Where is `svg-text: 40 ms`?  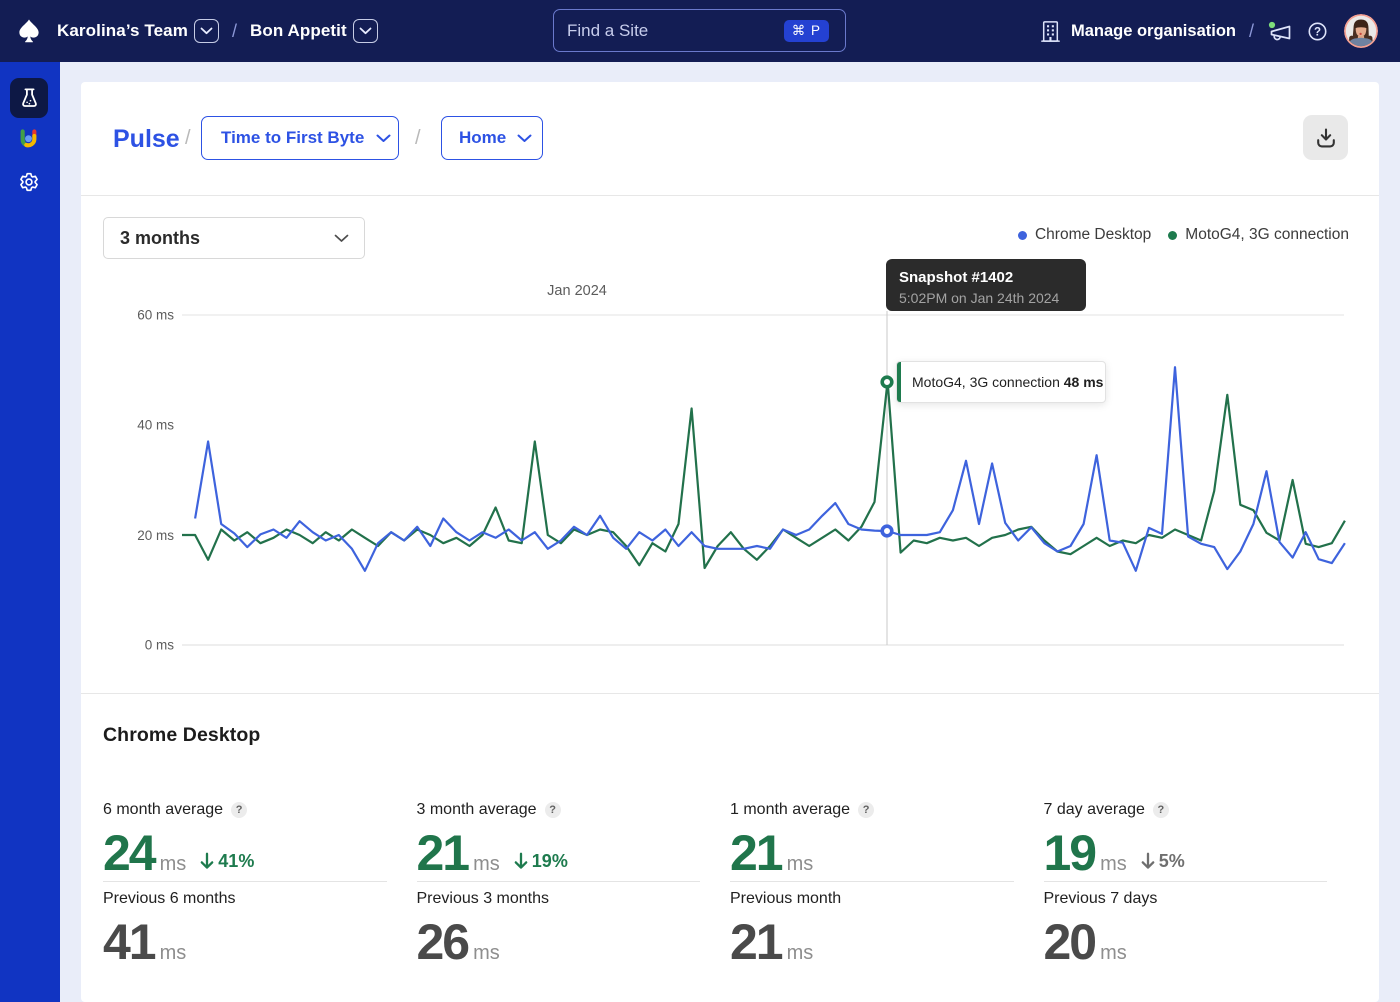 svg-text: 40 ms is located at coordinates (155, 425).